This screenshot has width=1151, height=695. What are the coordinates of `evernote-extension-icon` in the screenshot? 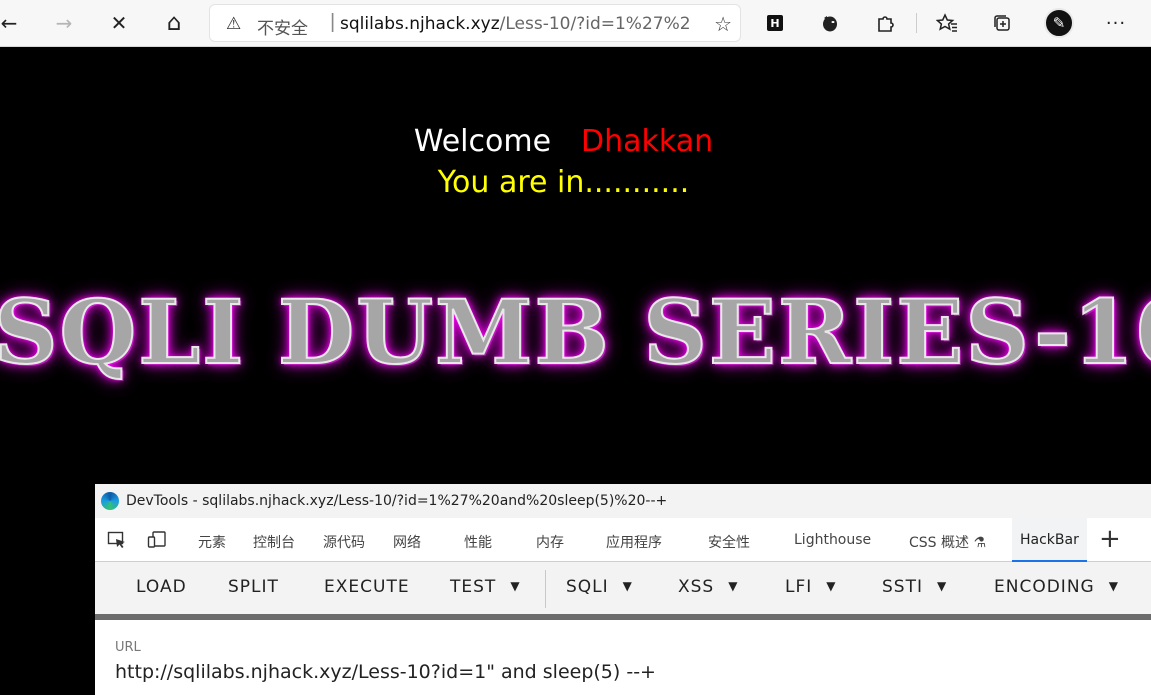 It's located at (830, 23).